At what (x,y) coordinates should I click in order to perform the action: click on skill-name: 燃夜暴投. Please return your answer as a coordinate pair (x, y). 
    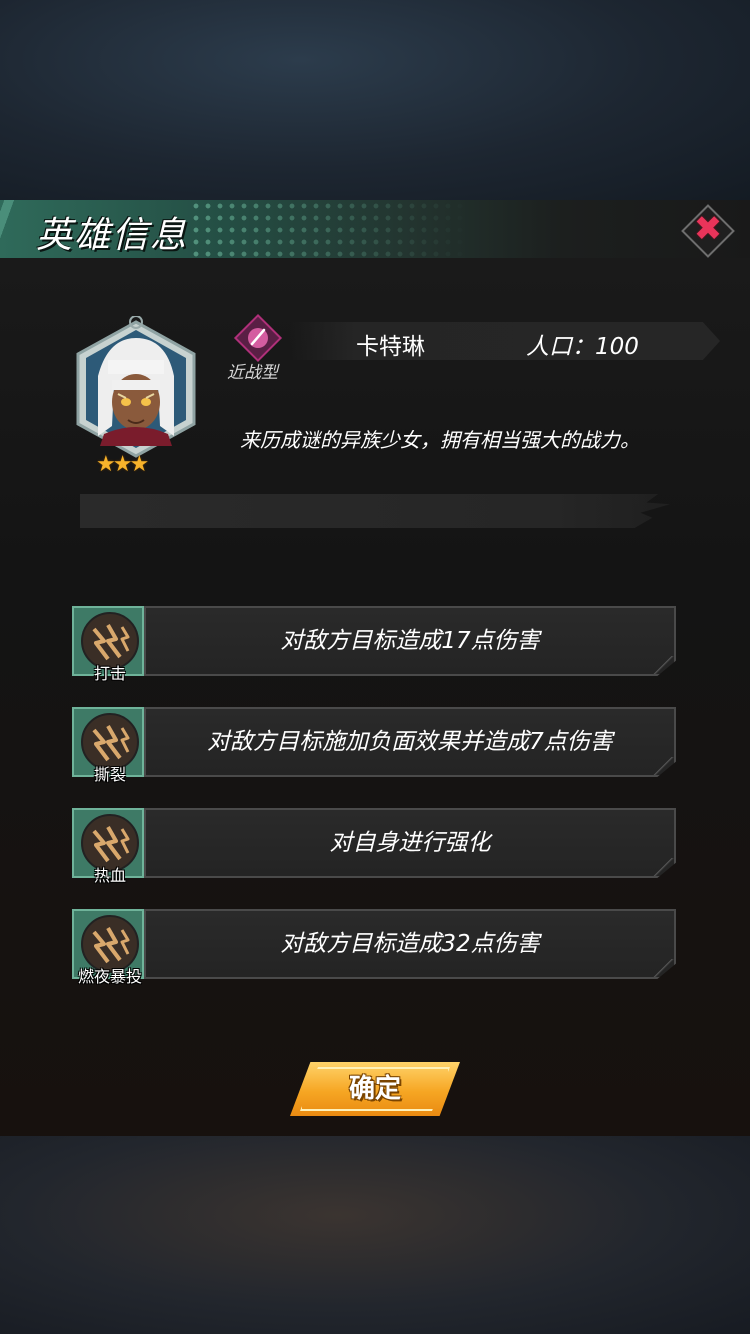
    Looking at the image, I should click on (109, 976).